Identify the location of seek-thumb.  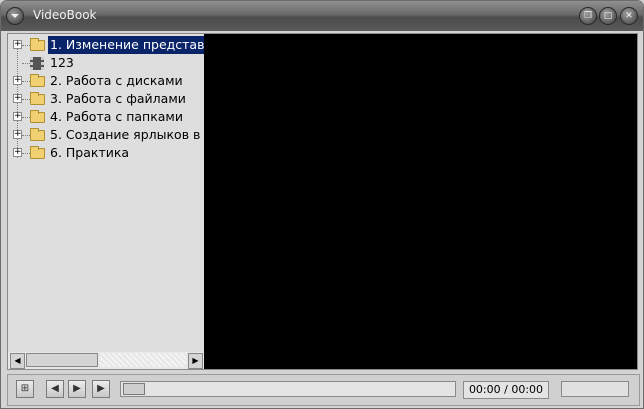
(134, 389).